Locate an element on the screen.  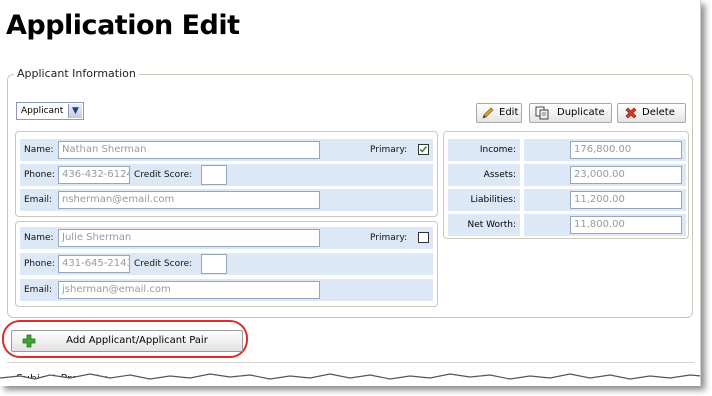
applicant-type-select: Applicant ▼ is located at coordinates (50, 111).